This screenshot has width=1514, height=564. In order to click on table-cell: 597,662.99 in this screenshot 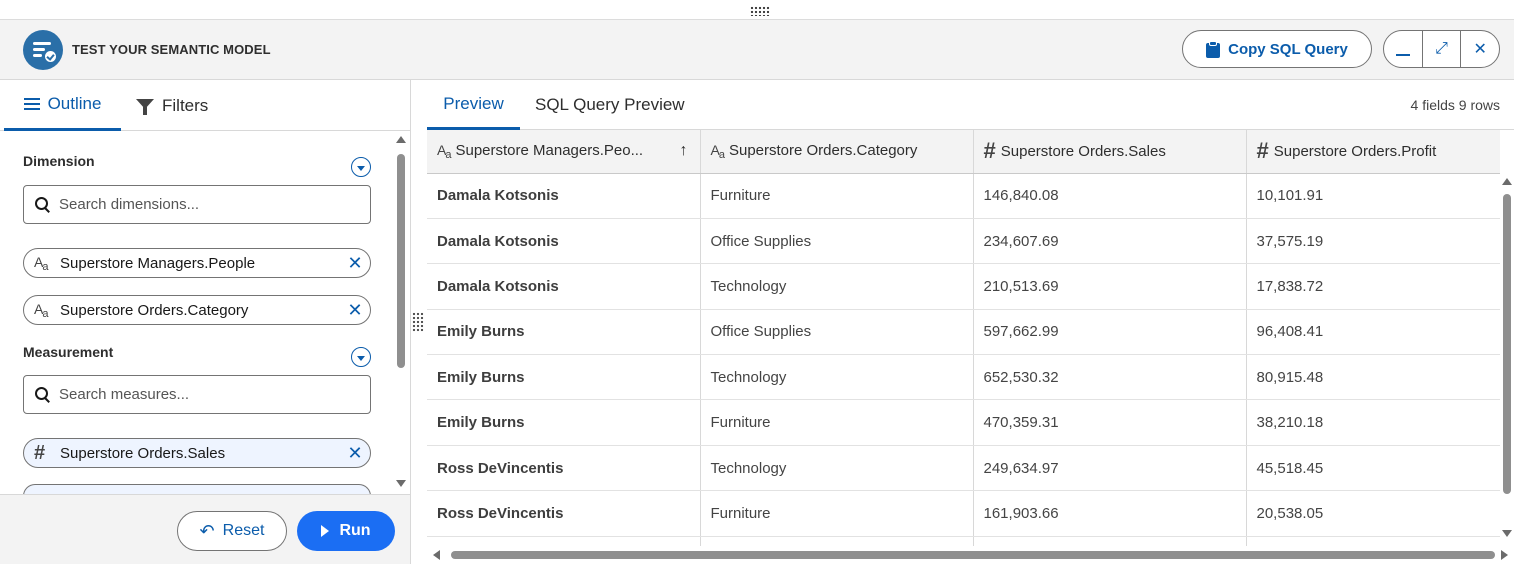, I will do `click(1110, 332)`.